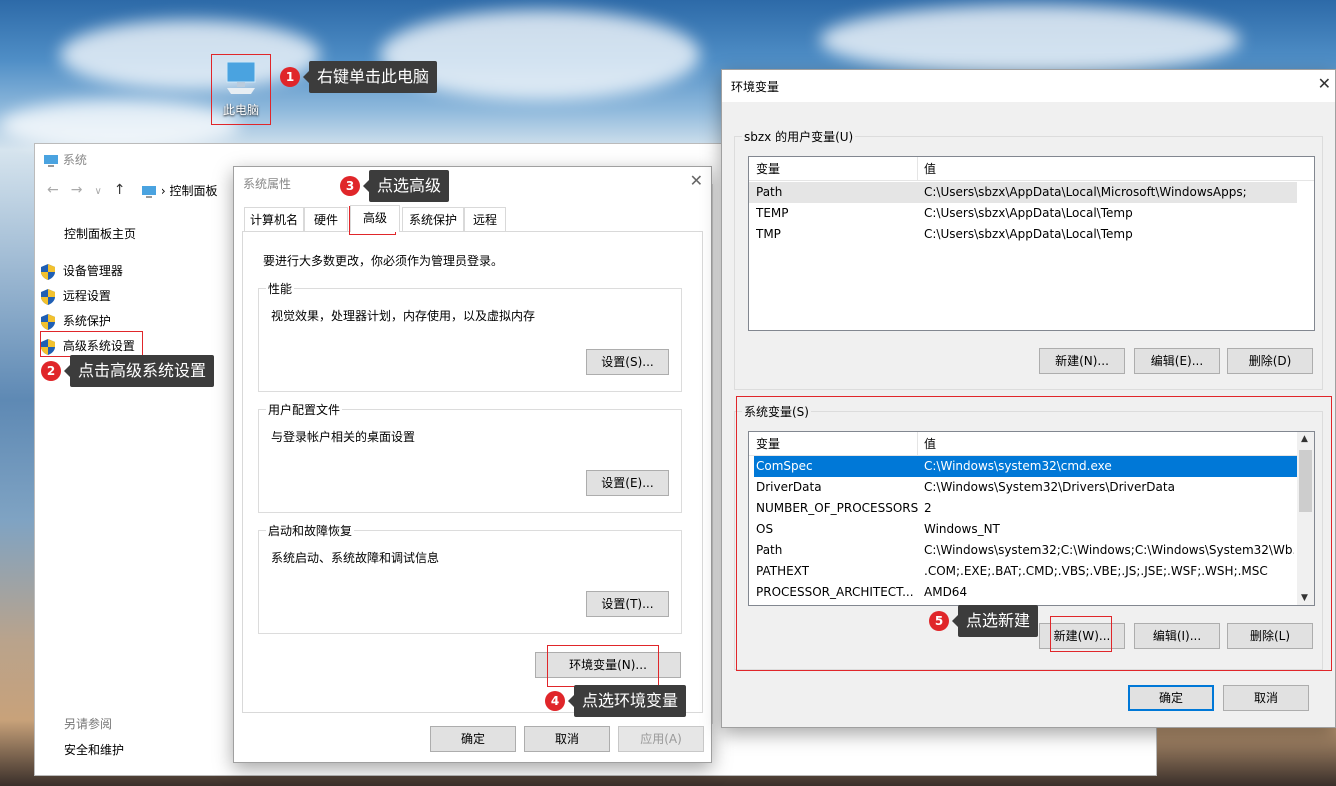 The width and height of the screenshot is (1336, 786). What do you see at coordinates (131, 271) in the screenshot?
I see `side-item-device-manager: 设备管理器` at bounding box center [131, 271].